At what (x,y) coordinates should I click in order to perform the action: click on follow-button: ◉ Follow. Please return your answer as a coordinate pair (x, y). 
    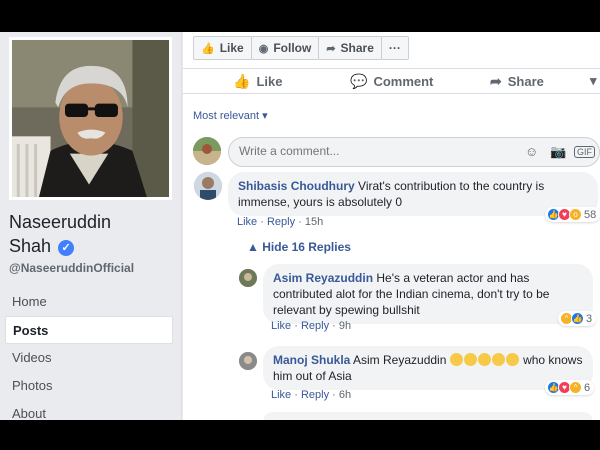
    Looking at the image, I should click on (285, 48).